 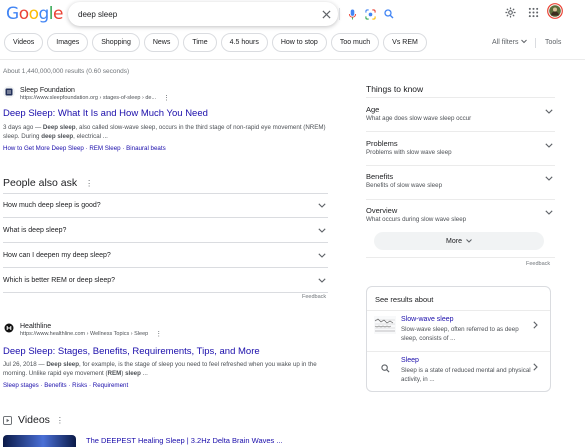 I want to click on things-to-know-item: Problems Problems with slow wave sleep, so click(x=460, y=148).